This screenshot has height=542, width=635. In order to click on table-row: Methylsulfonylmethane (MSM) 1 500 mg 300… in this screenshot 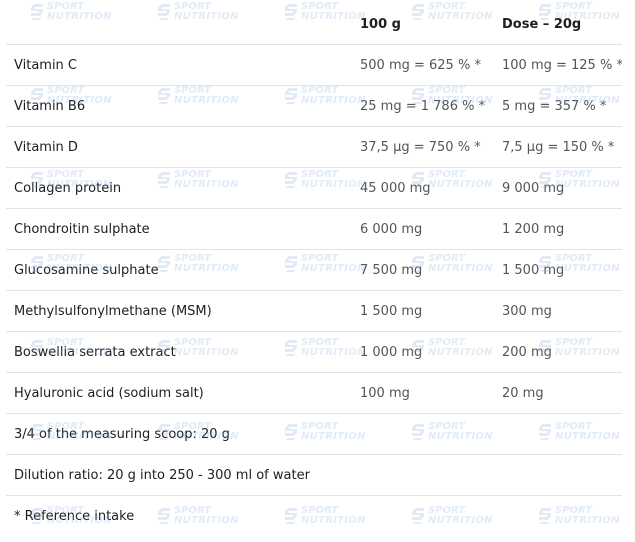, I will do `click(314, 311)`.